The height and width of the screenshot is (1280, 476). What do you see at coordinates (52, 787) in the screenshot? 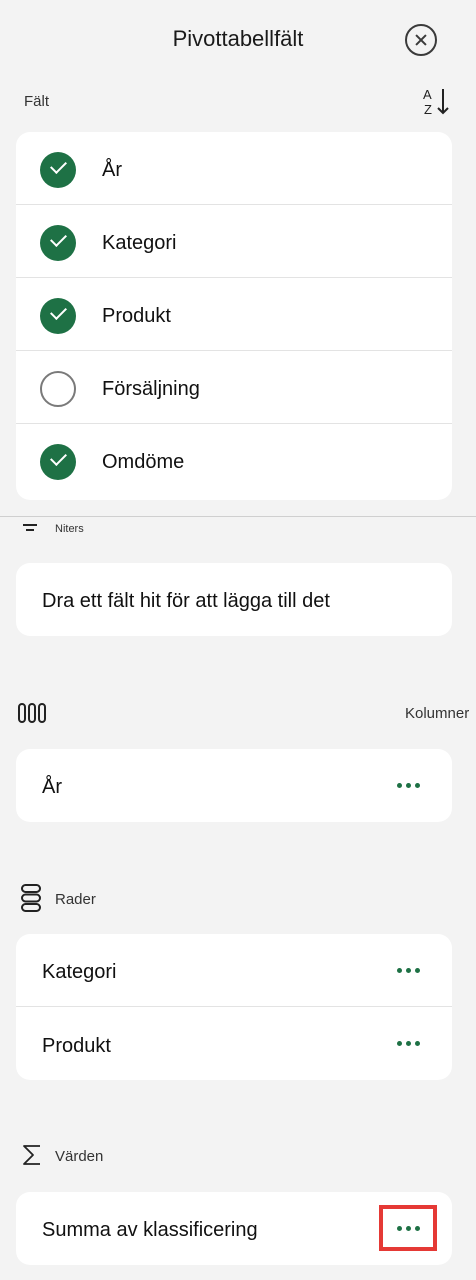
I see `column-field-label: År` at bounding box center [52, 787].